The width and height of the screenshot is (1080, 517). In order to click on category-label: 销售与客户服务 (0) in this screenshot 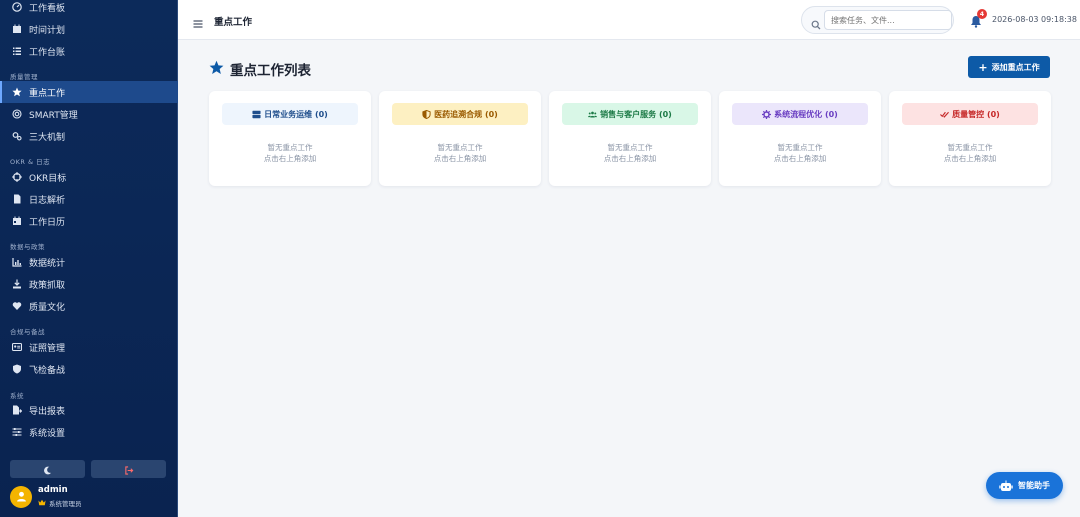, I will do `click(636, 114)`.